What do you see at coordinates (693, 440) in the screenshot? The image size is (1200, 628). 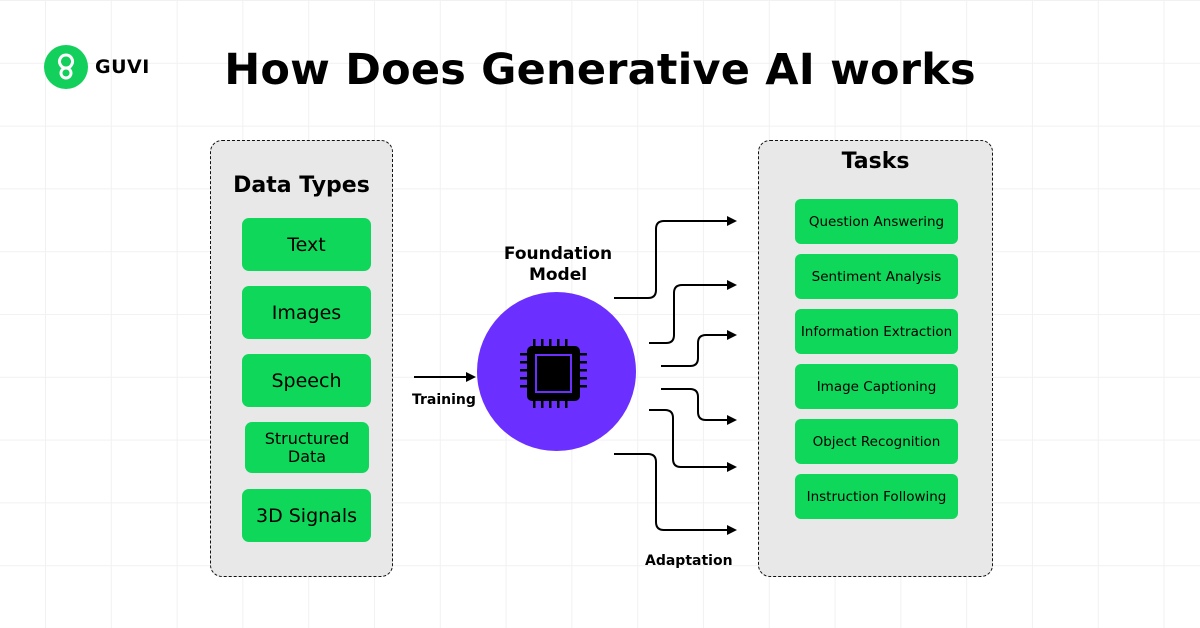 I see `adaptation-arrow-object-recognition` at bounding box center [693, 440].